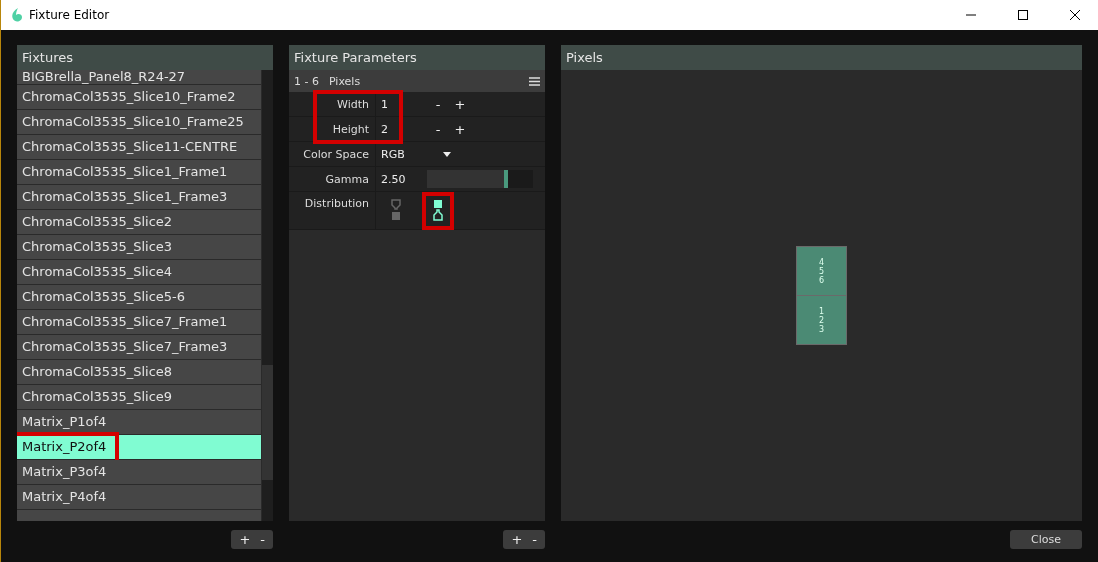 Image resolution: width=1098 pixels, height=562 pixels. What do you see at coordinates (139, 497) in the screenshot?
I see `fixture-item: Matrix_P4of4` at bounding box center [139, 497].